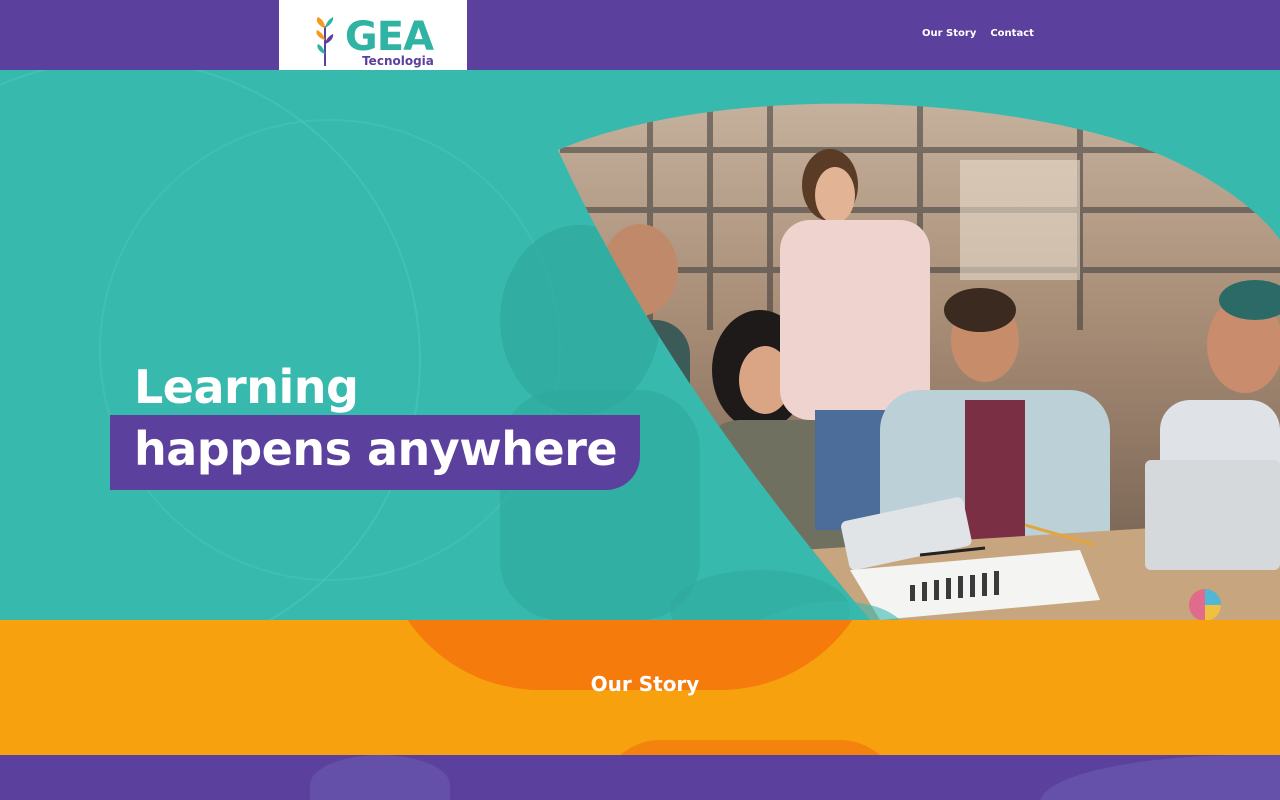 This screenshot has height=800, width=1280. Describe the element at coordinates (978, 33) in the screenshot. I see `main-nav: Our Story Contact` at that location.